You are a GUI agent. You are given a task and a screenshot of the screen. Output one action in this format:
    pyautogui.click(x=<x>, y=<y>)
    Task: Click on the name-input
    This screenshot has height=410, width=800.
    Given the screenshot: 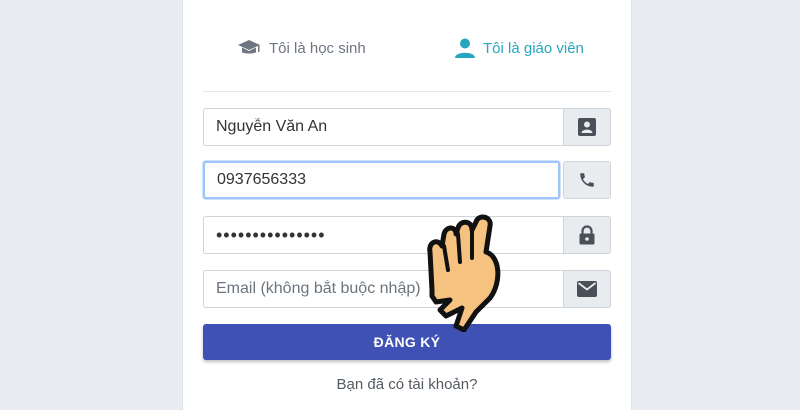 What is the action you would take?
    pyautogui.click(x=383, y=127)
    